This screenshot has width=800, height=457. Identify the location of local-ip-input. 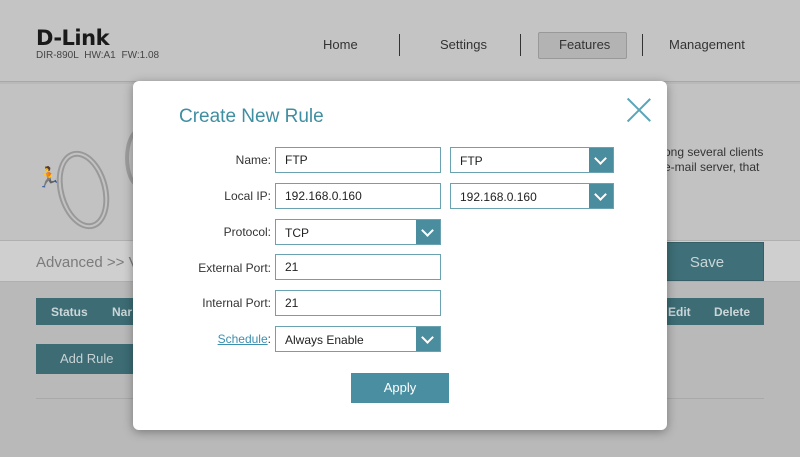
(358, 196).